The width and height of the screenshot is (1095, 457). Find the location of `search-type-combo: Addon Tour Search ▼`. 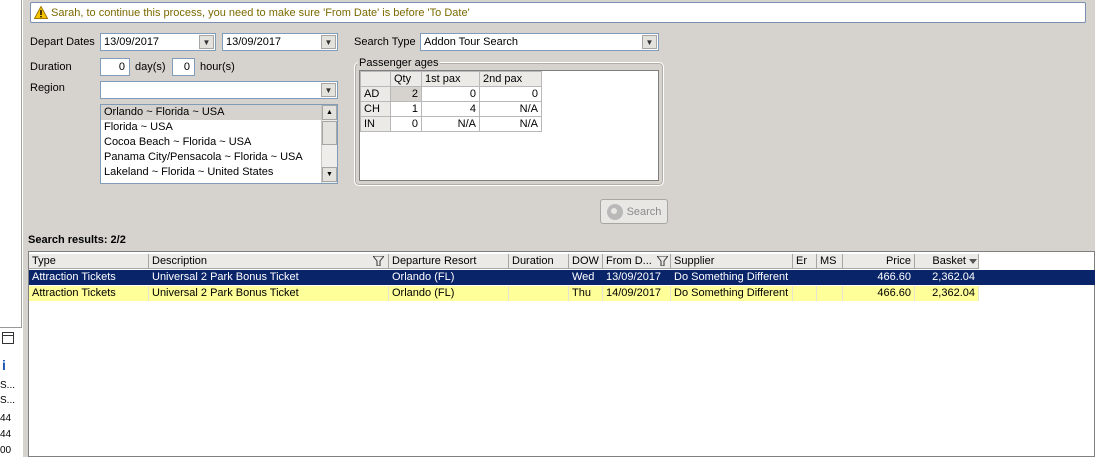

search-type-combo: Addon Tour Search ▼ is located at coordinates (539, 42).